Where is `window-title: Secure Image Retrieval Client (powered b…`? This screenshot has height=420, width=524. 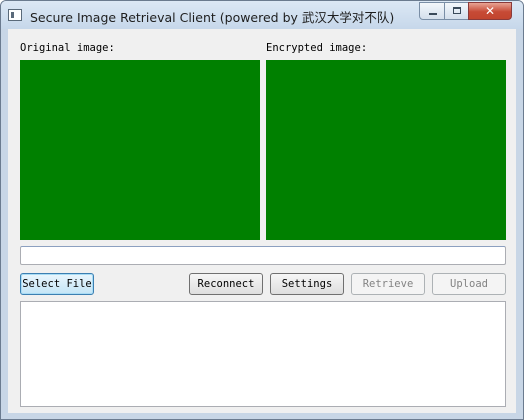
window-title: Secure Image Retrieval Client (powered b… is located at coordinates (212, 17).